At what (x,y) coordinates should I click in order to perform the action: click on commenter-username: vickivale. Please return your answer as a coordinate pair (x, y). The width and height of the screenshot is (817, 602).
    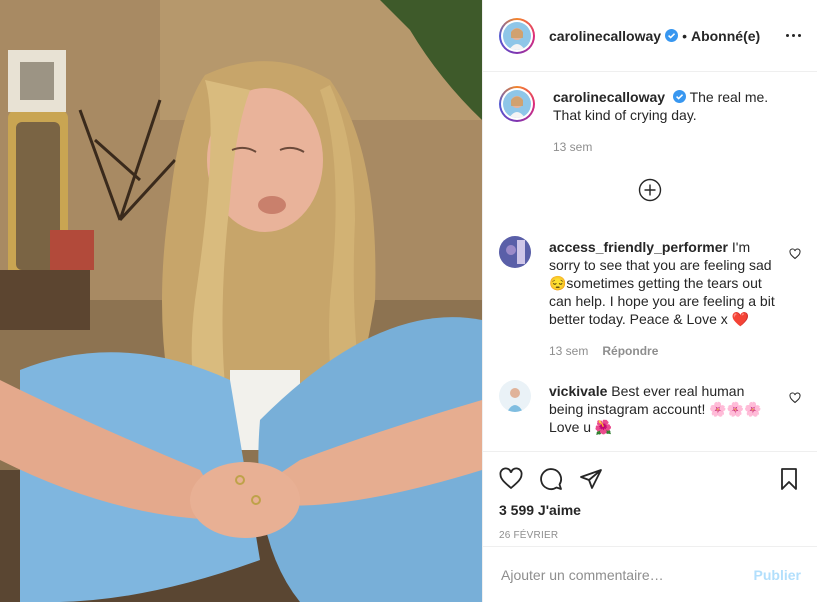
    Looking at the image, I should click on (578, 391).